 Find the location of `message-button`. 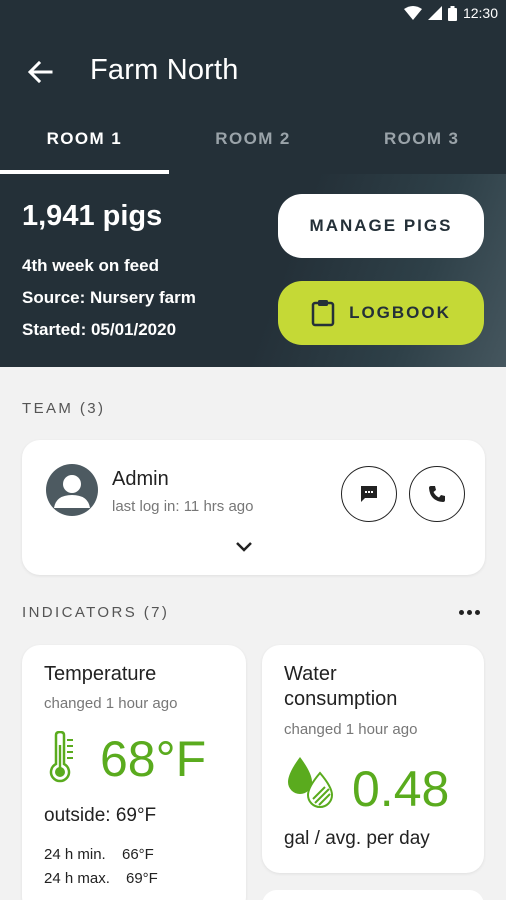

message-button is located at coordinates (369, 494).